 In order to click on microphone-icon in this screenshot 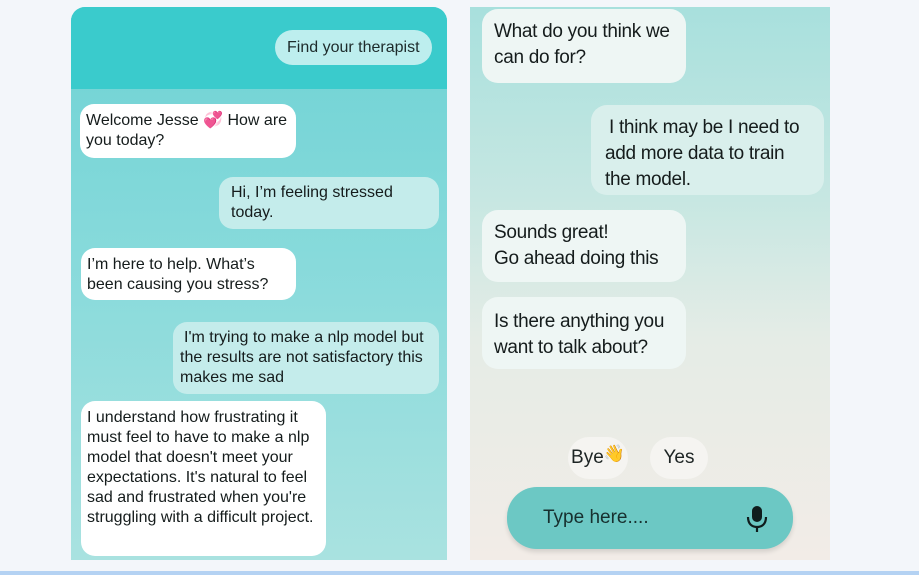, I will do `click(757, 519)`.